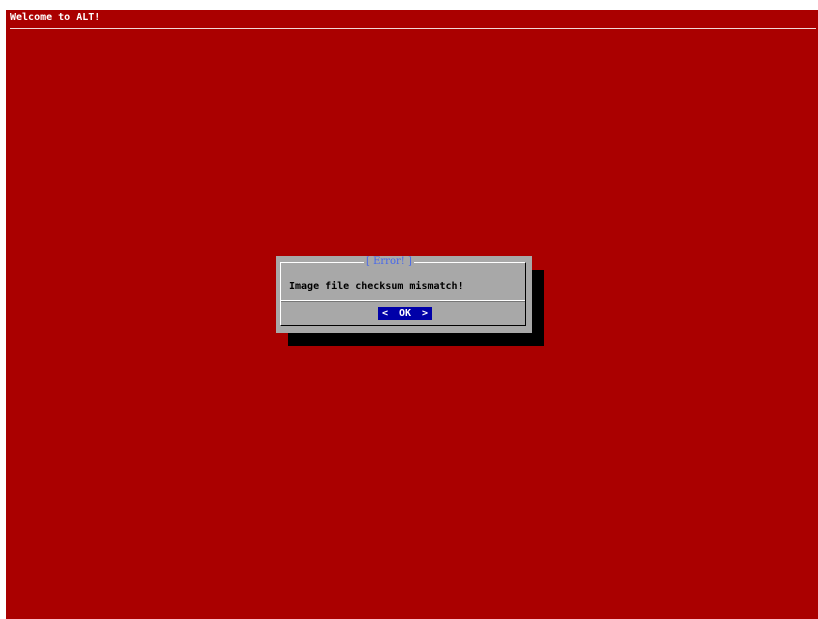 Image resolution: width=818 pixels, height=619 pixels. What do you see at coordinates (403, 301) in the screenshot?
I see `dialog-separator` at bounding box center [403, 301].